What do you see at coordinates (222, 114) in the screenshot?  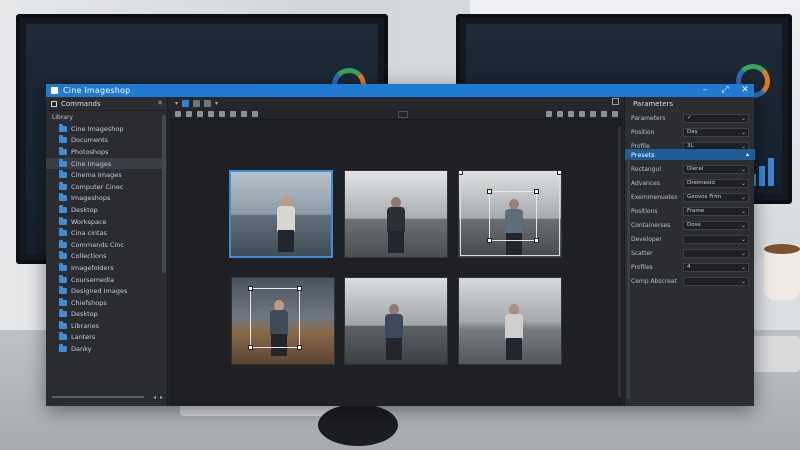 I see `eraser-icon` at bounding box center [222, 114].